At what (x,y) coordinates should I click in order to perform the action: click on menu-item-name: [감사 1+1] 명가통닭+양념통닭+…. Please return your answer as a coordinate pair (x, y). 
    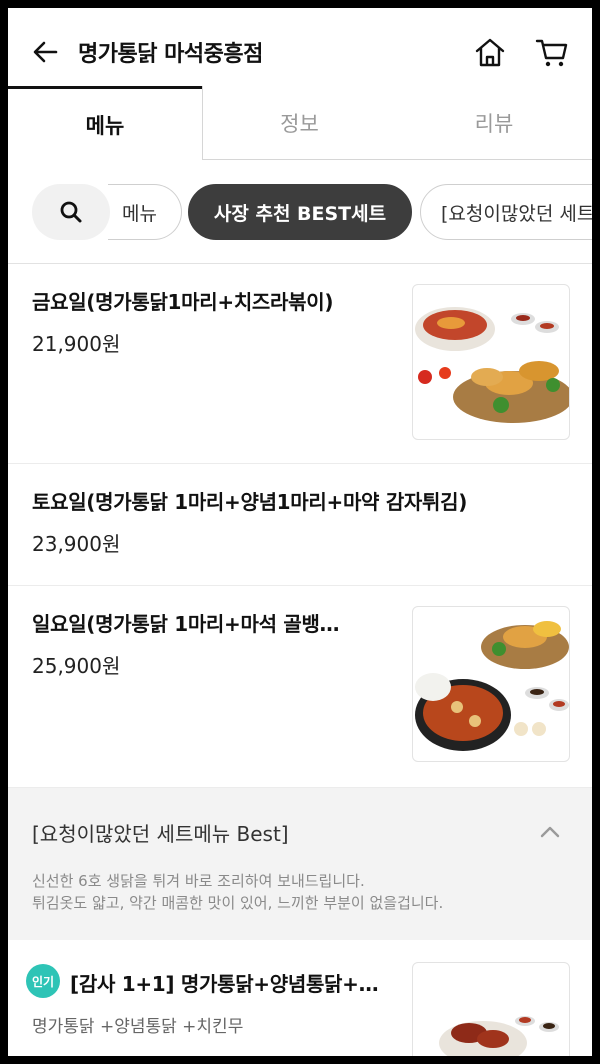
    Looking at the image, I should click on (224, 984).